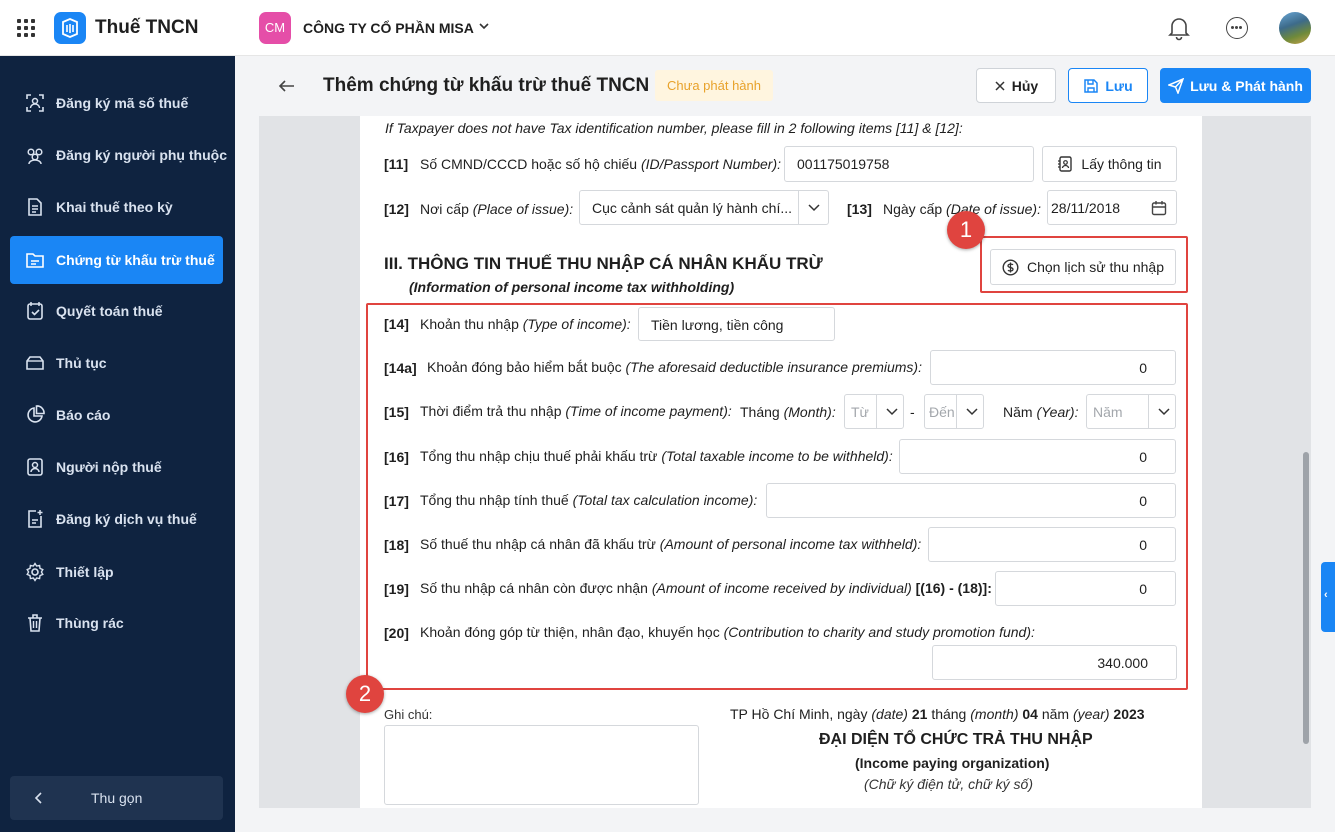 The height and width of the screenshot is (832, 1335). I want to click on field-number: [15], so click(396, 412).